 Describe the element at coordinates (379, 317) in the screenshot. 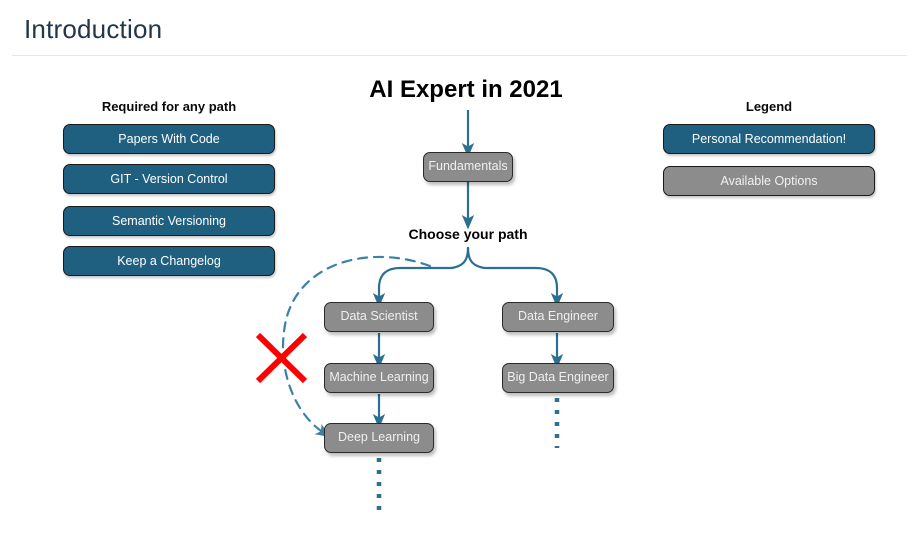

I see `node-data-scientist: Data Scientist` at that location.